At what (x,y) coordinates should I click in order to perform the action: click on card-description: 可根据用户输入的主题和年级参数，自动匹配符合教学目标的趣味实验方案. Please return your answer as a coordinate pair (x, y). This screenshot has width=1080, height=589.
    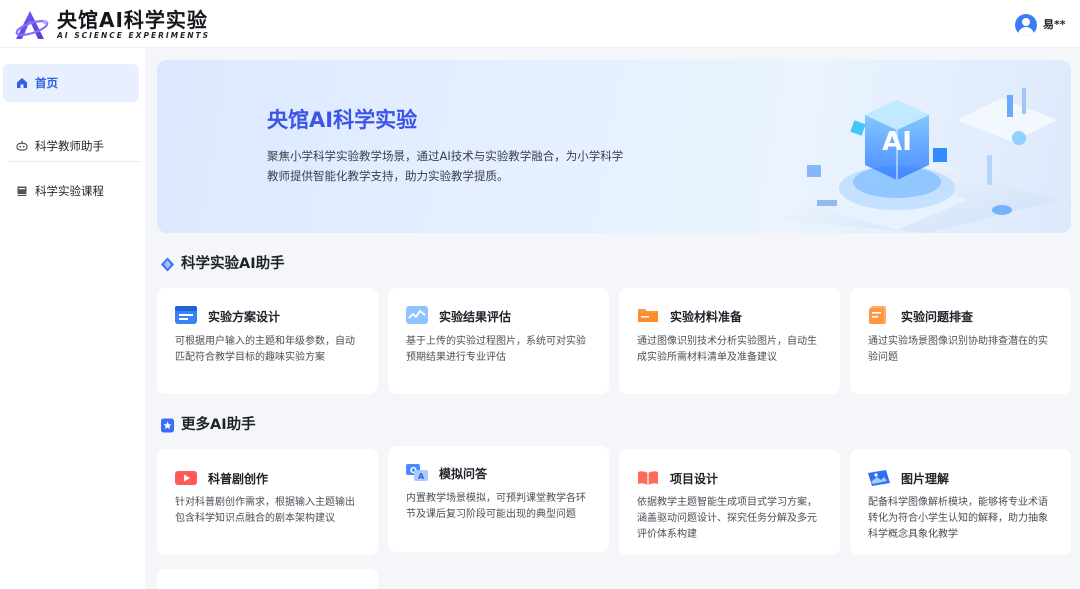
    Looking at the image, I should click on (265, 349).